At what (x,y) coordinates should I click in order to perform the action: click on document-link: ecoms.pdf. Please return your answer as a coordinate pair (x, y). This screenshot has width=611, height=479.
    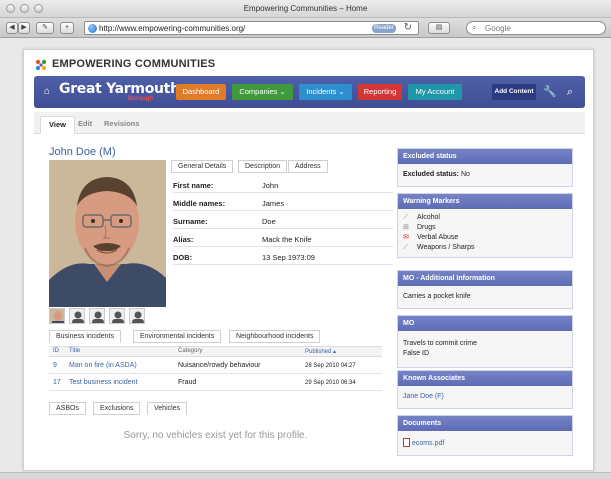
    Looking at the image, I should click on (428, 443).